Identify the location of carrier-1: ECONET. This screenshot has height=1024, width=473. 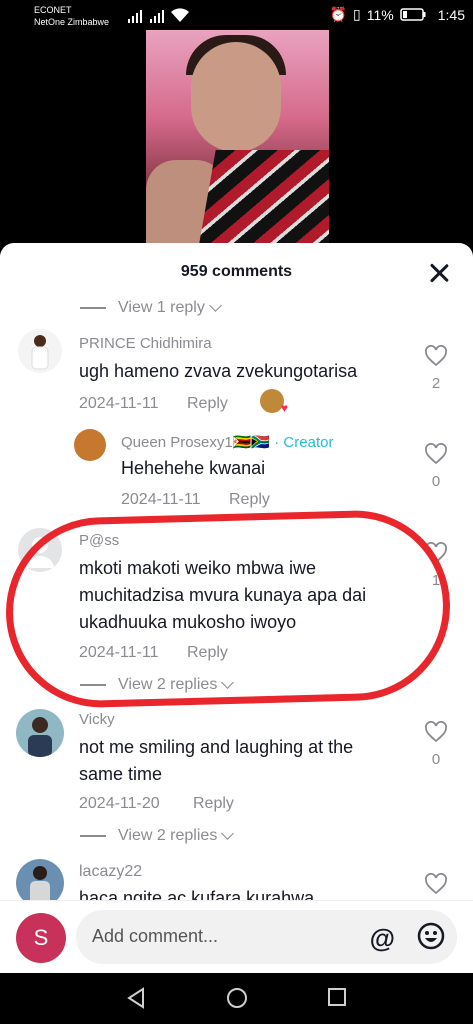
(53, 10).